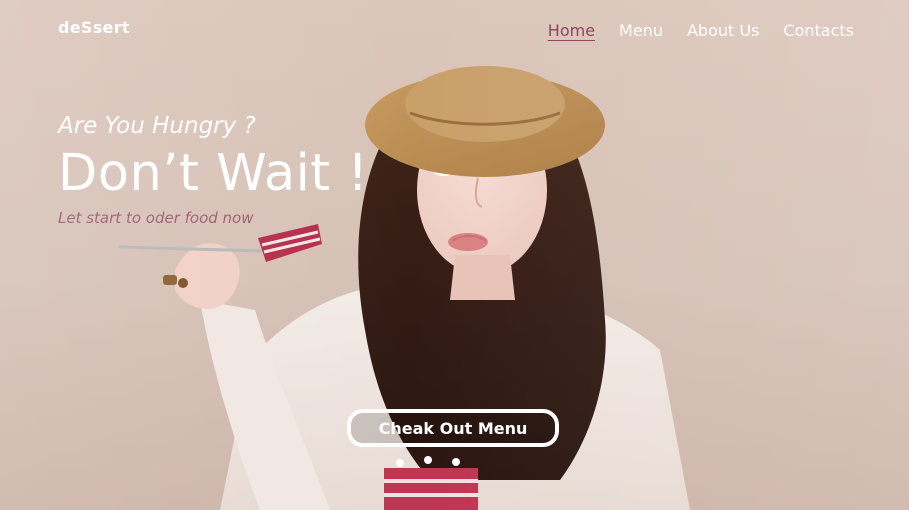  What do you see at coordinates (571, 30) in the screenshot?
I see `nav-home-link: Home` at bounding box center [571, 30].